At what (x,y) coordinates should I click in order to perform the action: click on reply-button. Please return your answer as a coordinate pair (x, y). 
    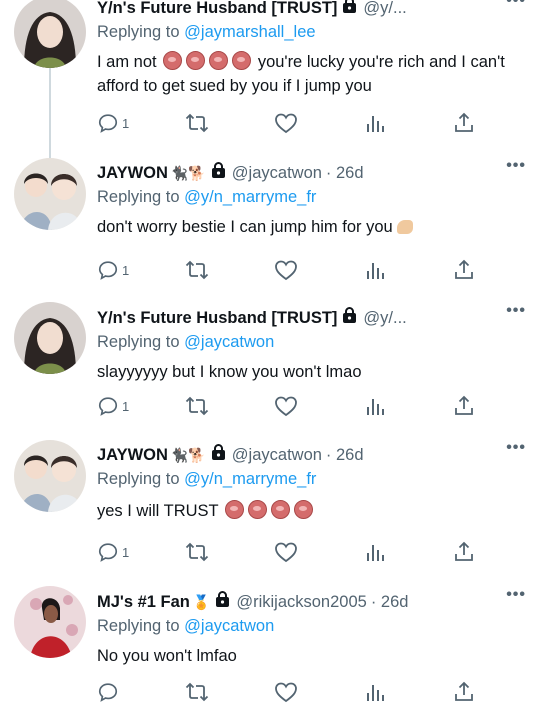
    Looking at the image, I should click on (109, 692).